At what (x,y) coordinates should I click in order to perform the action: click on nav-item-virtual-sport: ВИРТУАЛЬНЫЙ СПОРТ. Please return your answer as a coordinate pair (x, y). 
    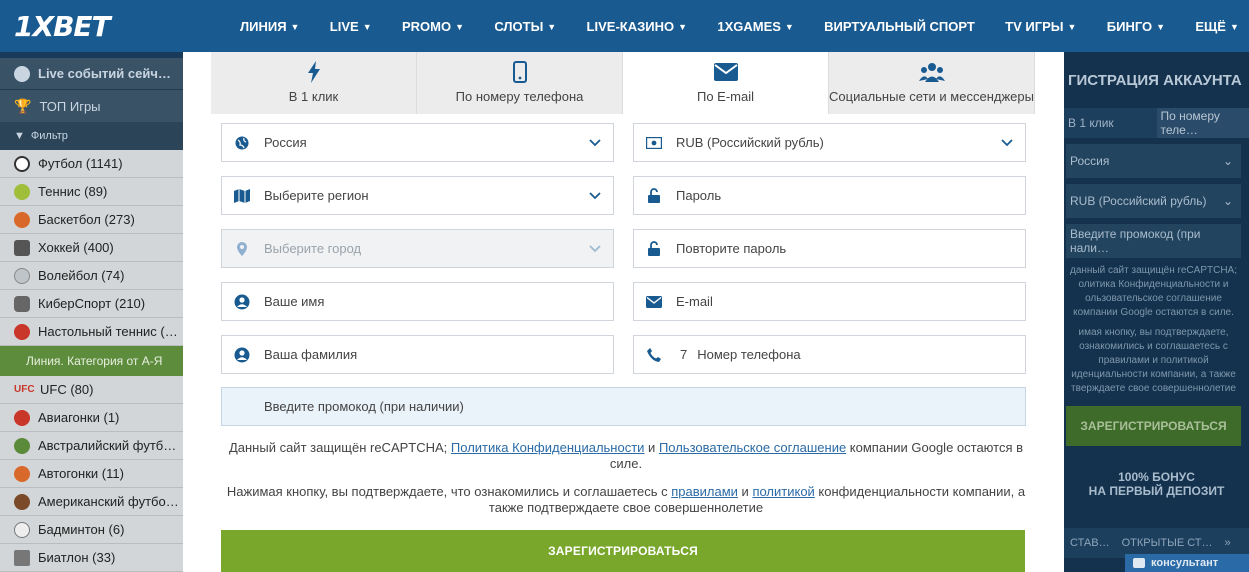
    Looking at the image, I should click on (899, 26).